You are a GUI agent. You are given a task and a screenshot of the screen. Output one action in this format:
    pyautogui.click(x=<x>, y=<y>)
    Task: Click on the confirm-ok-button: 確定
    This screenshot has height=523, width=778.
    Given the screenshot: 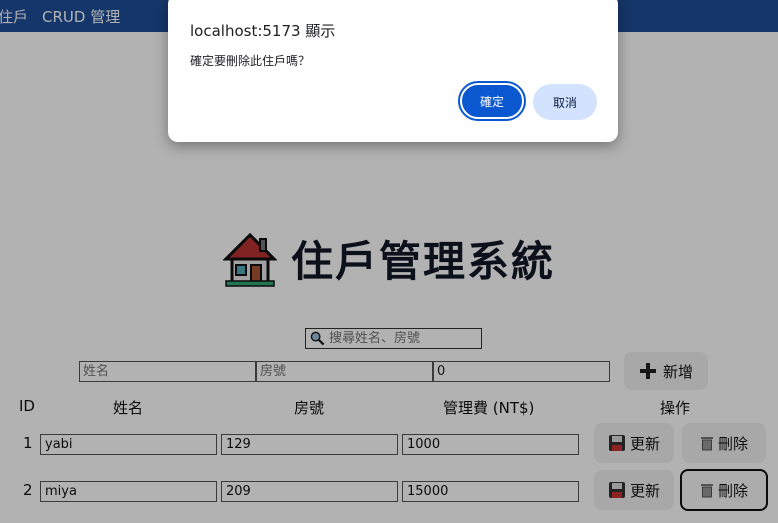 What is the action you would take?
    pyautogui.click(x=492, y=101)
    